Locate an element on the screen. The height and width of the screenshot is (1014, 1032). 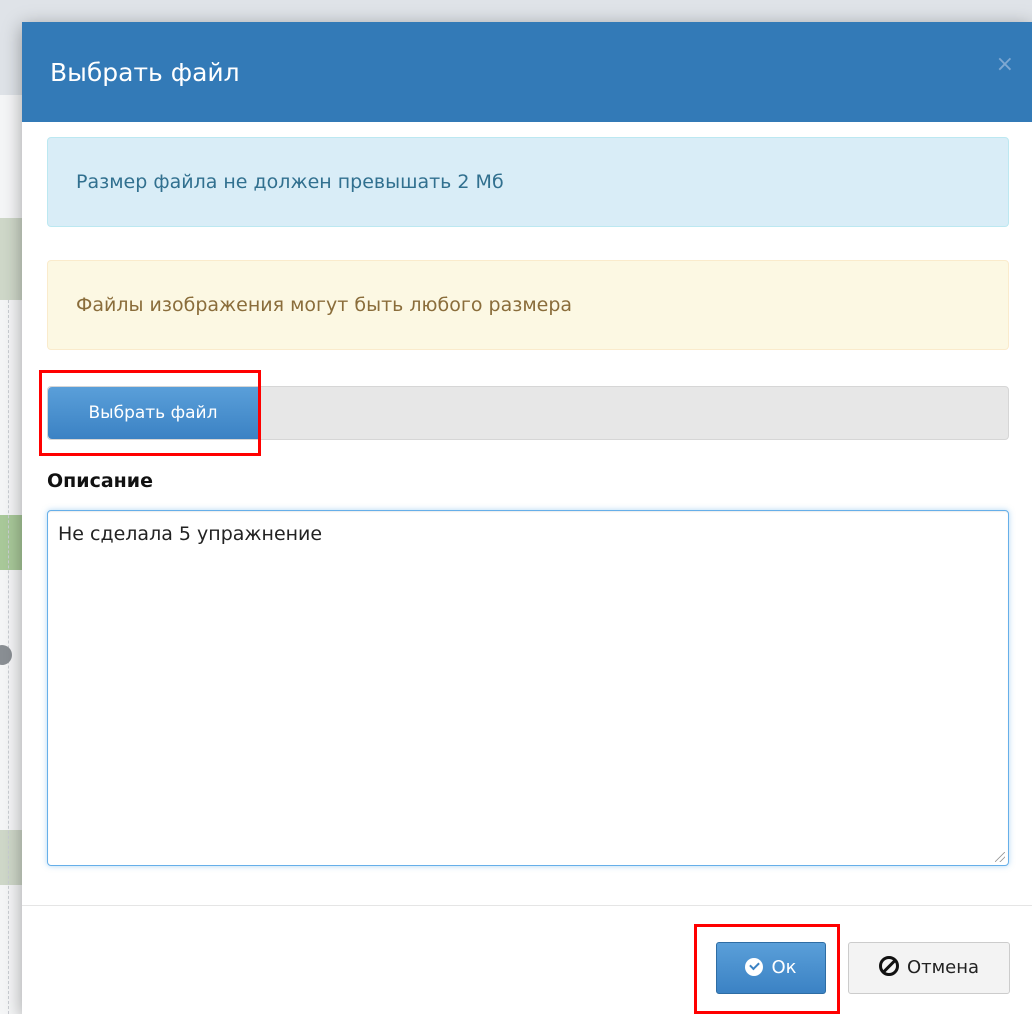
ok-highlight-frame is located at coordinates (767, 969).